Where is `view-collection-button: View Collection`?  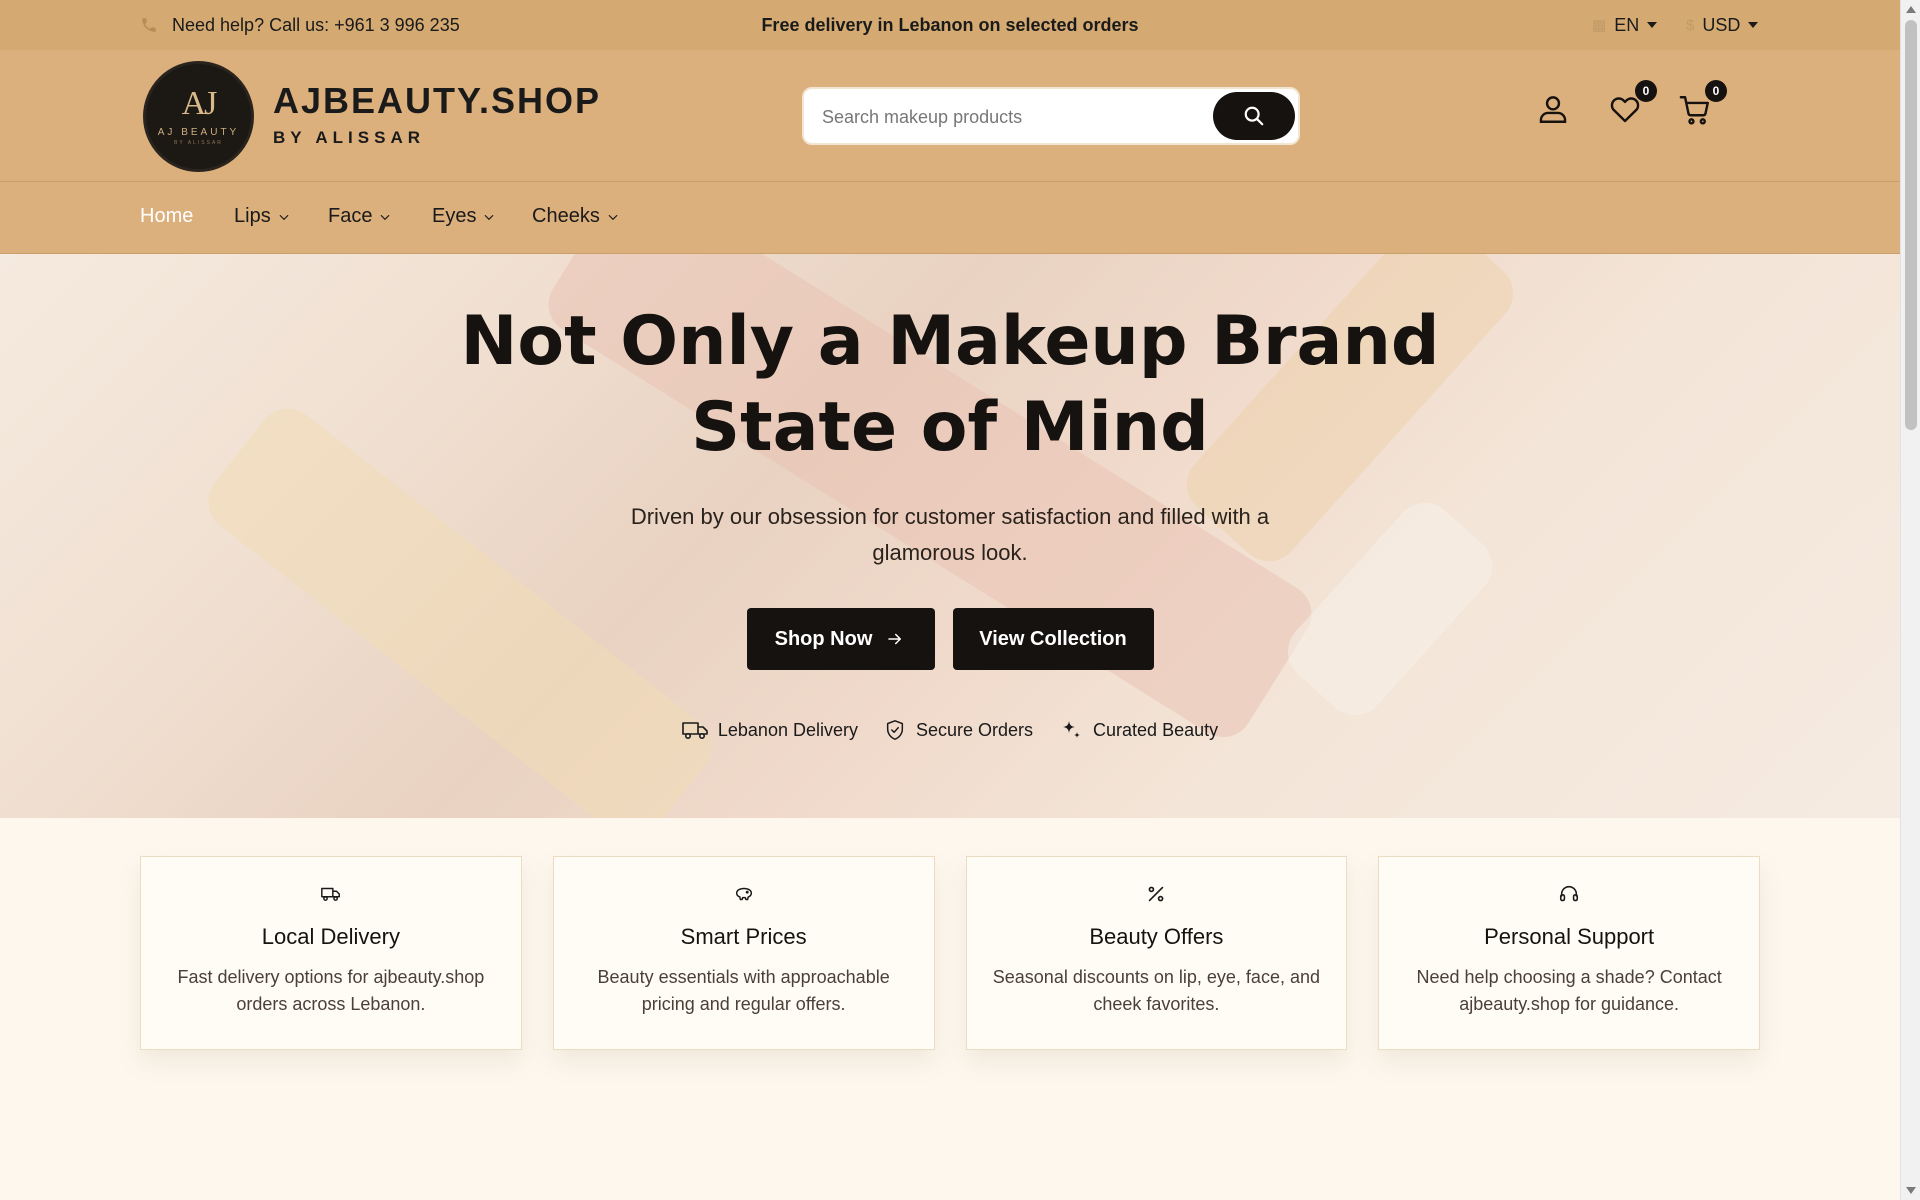
view-collection-button: View Collection is located at coordinates (1053, 639).